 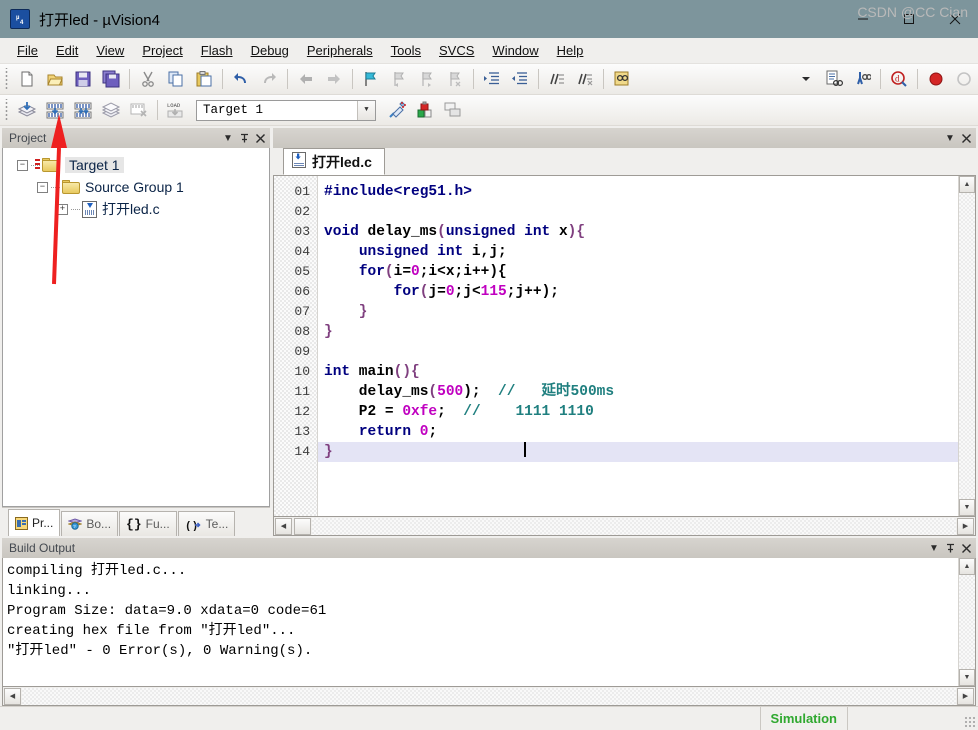 I want to click on build-toolbar-grip, so click(x=6, y=110).